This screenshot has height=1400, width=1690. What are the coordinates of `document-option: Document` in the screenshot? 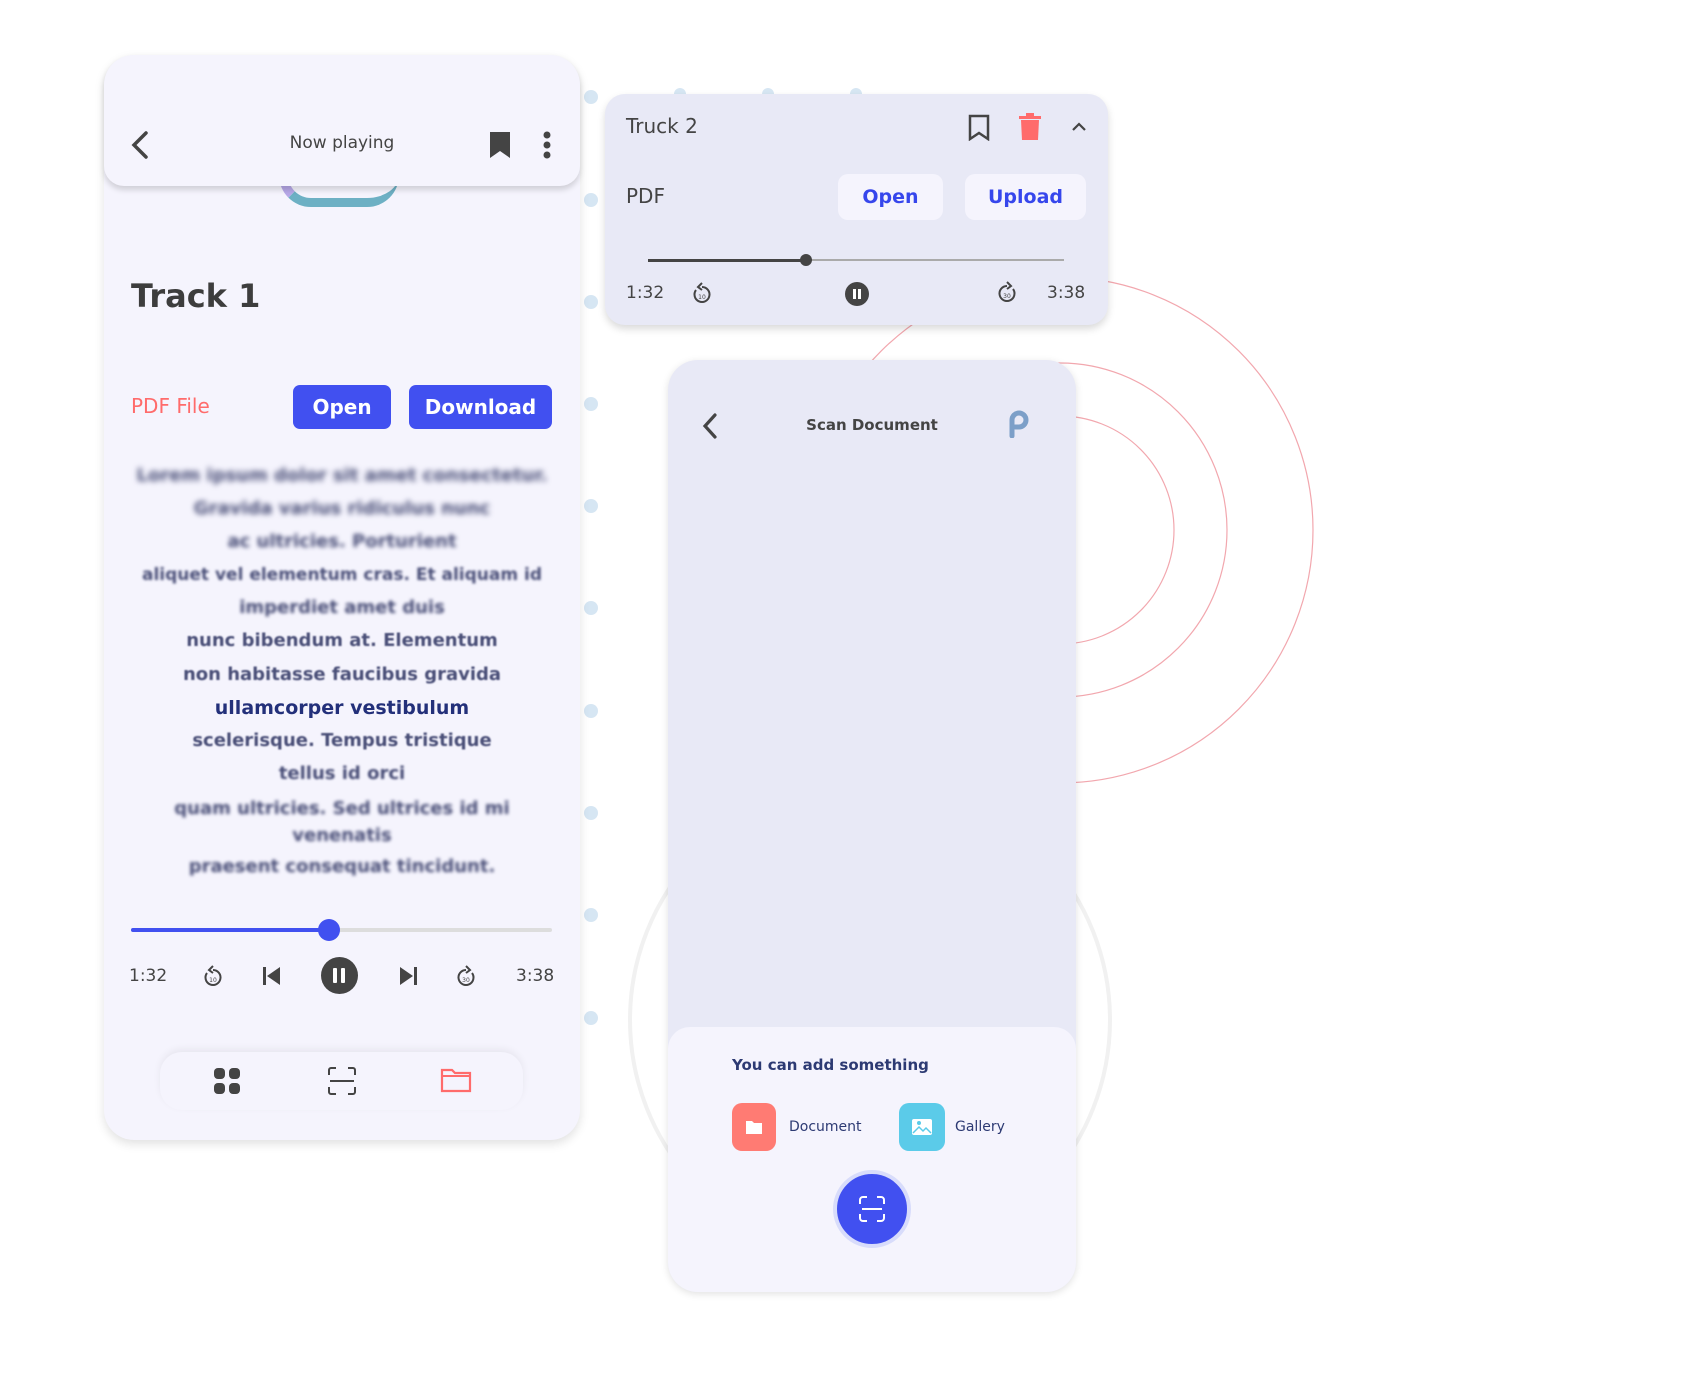 It's located at (797, 1127).